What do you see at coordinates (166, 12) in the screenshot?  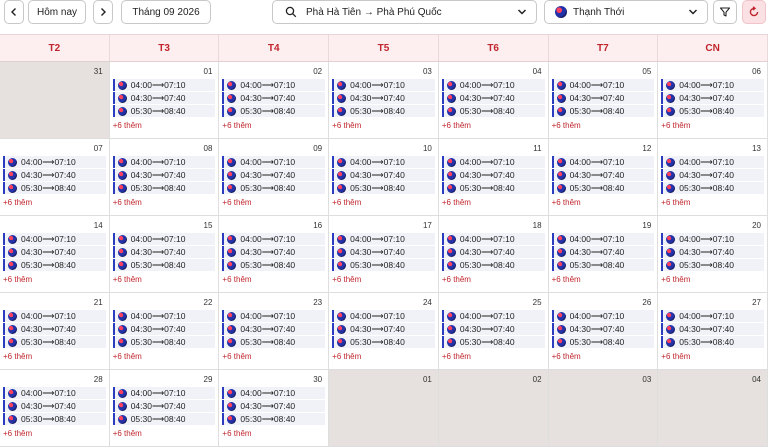 I see `month-picker-button: Tháng 09 2026` at bounding box center [166, 12].